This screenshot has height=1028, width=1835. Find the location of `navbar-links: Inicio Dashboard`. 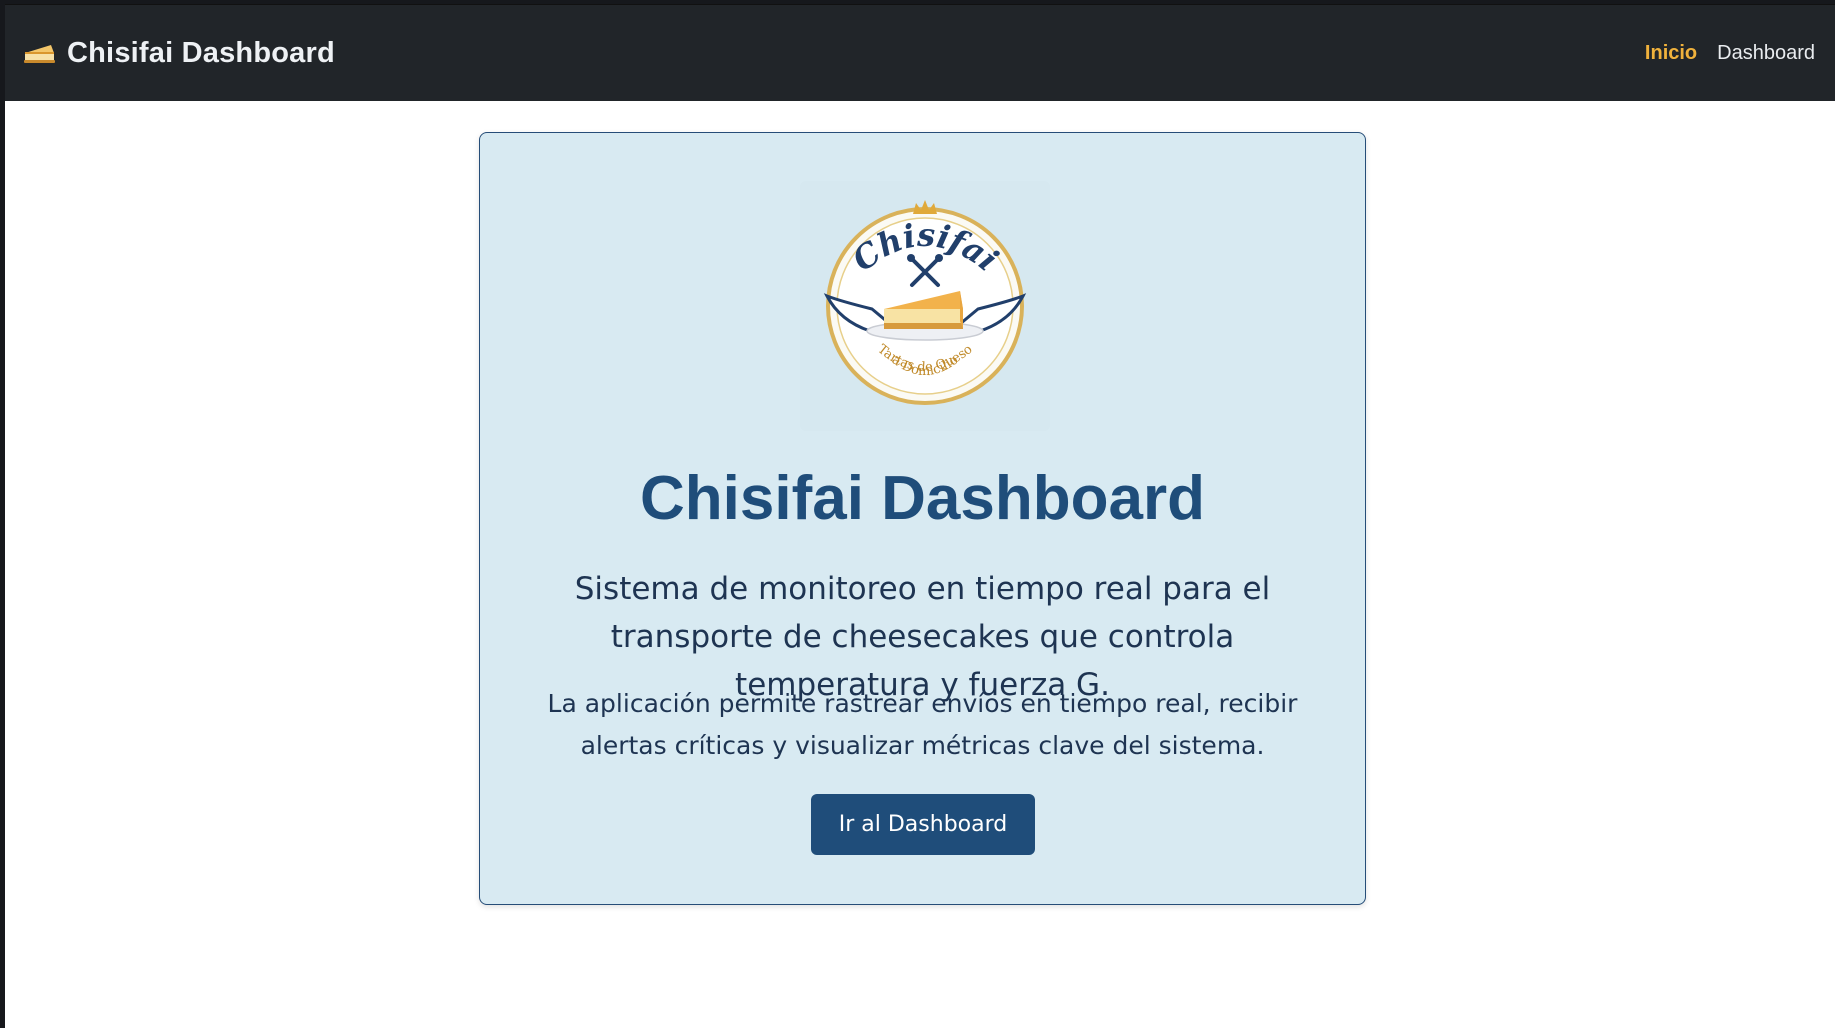

navbar-links: Inicio Dashboard is located at coordinates (1730, 53).